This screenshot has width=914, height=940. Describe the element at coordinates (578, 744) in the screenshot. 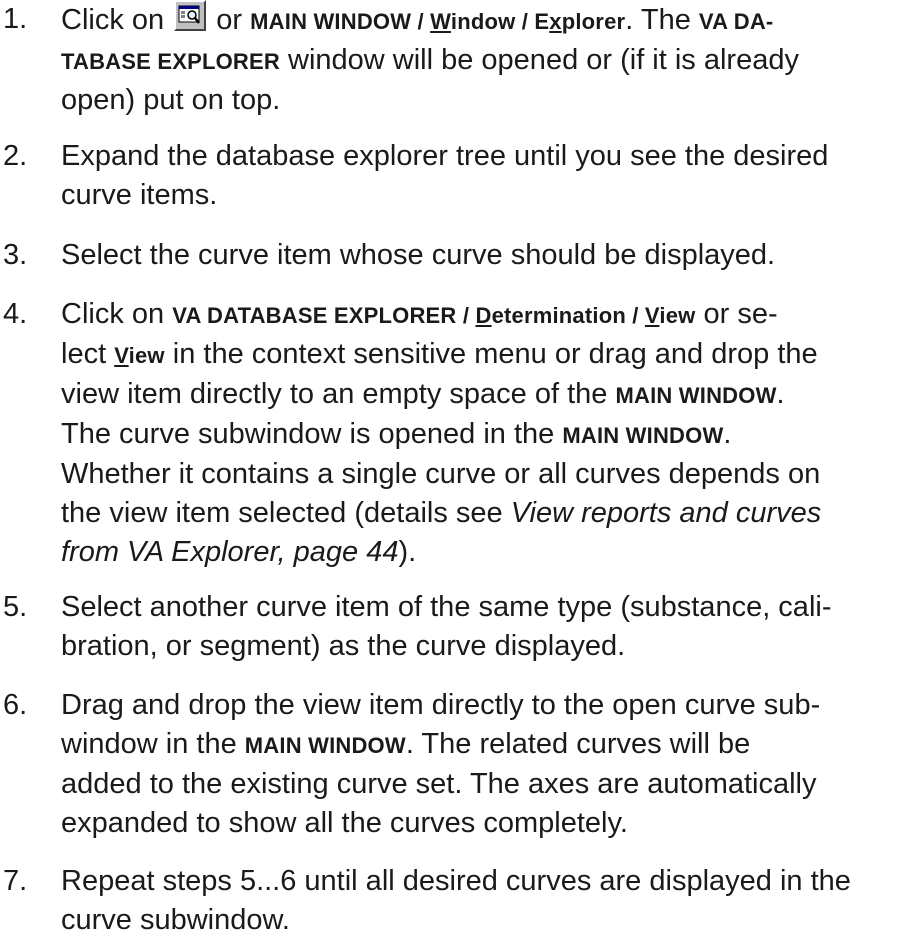

I see `text-segment: . The related curves will be` at that location.